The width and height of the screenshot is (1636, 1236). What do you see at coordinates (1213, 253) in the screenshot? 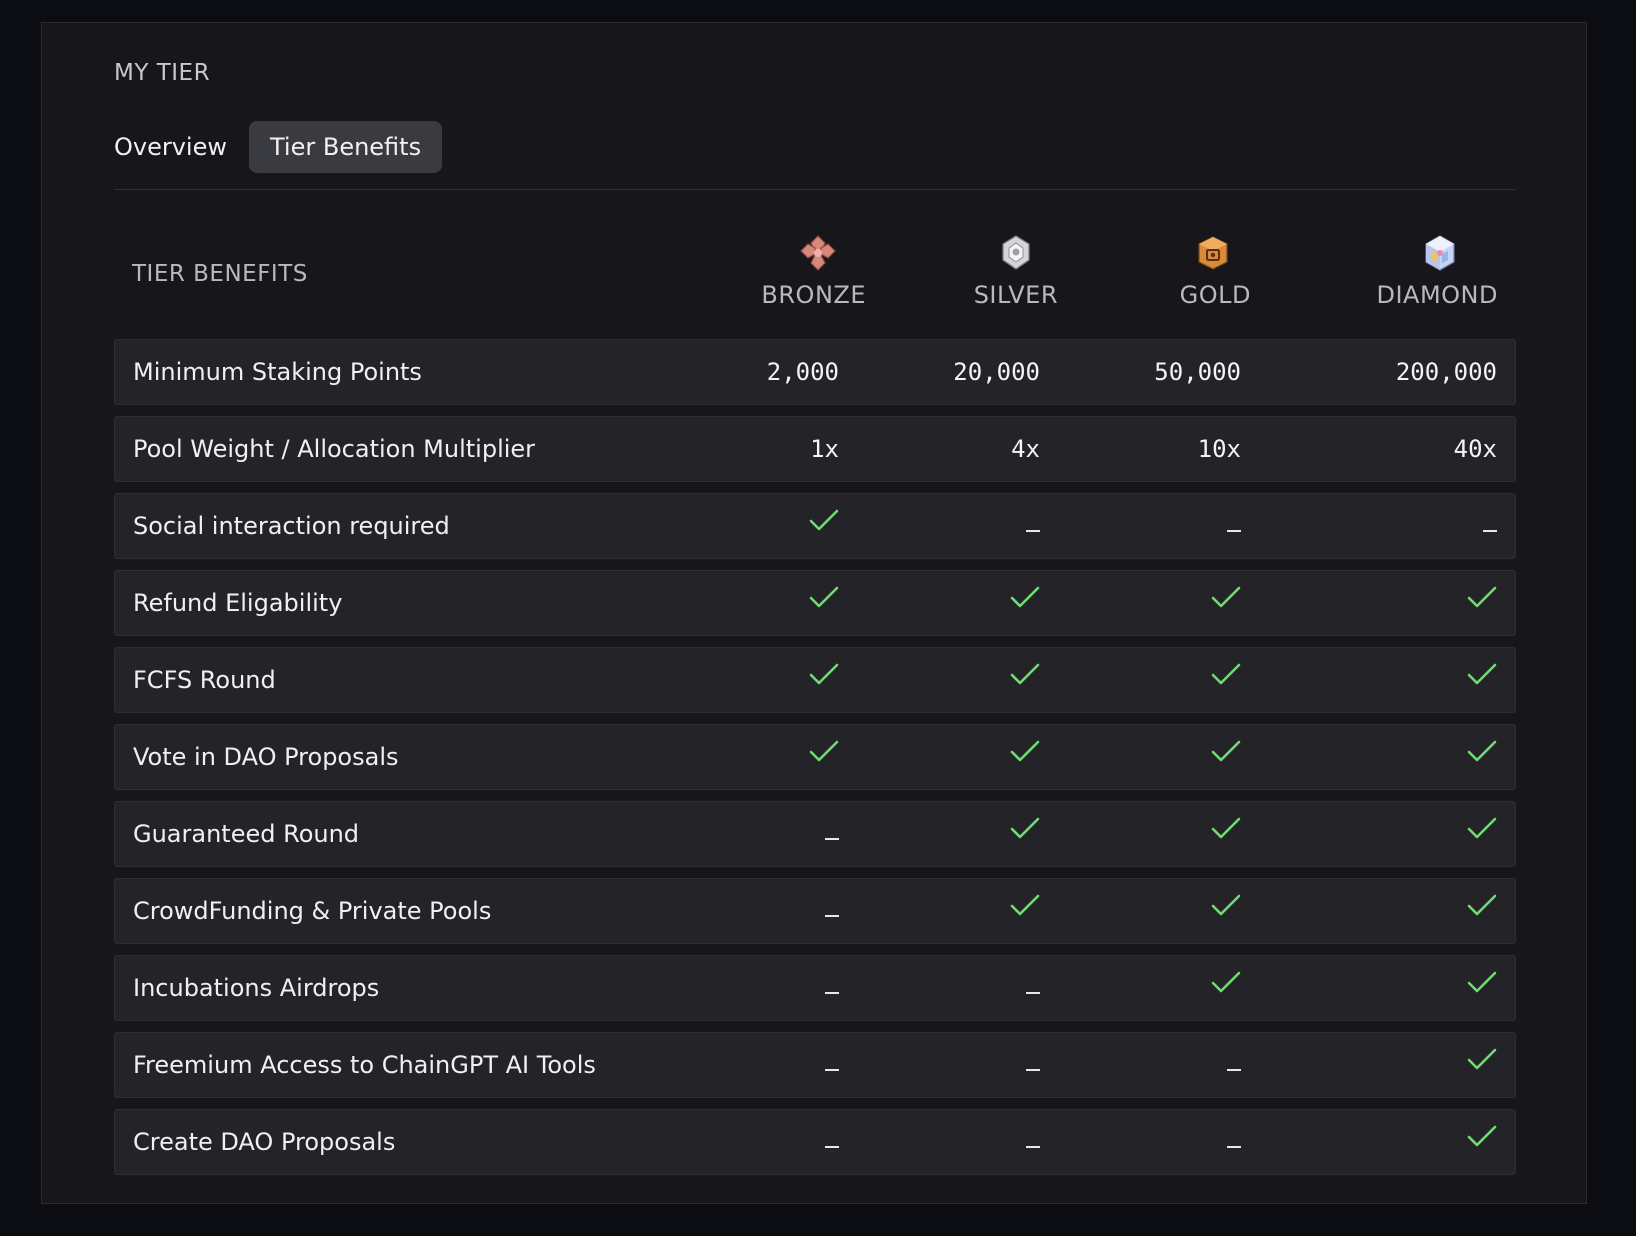
I see `gold-tier-icon` at bounding box center [1213, 253].